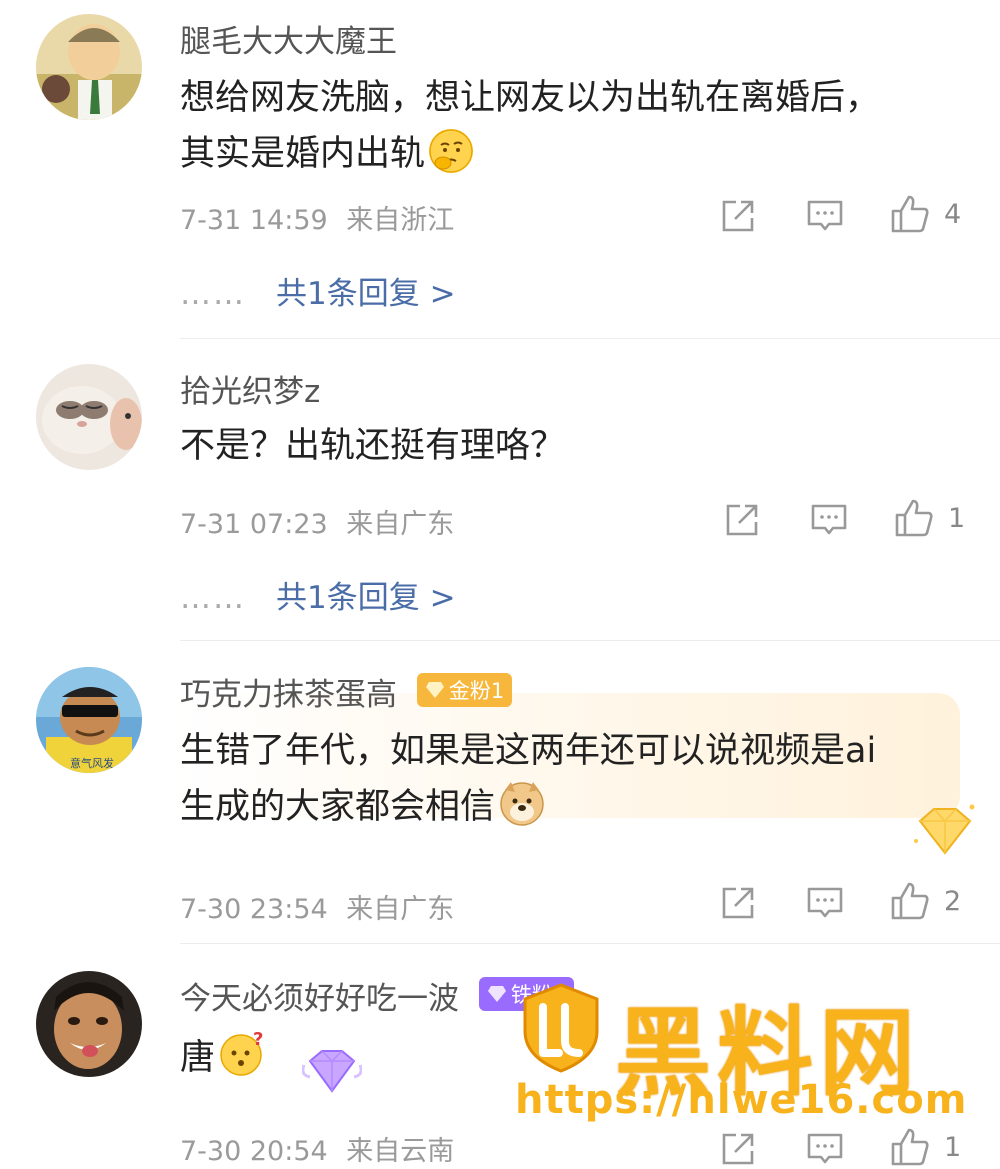  I want to click on comment-time: 7-31 07:23, so click(254, 524).